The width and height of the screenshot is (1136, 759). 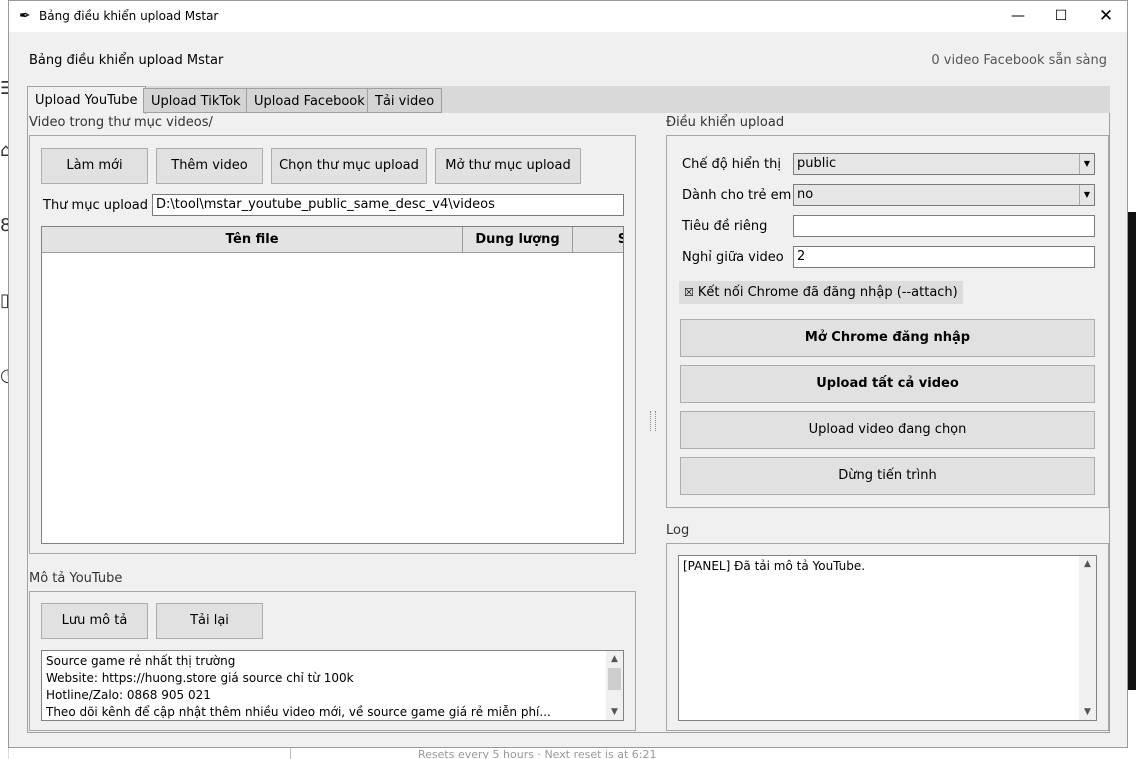 I want to click on custom-title-field, so click(x=944, y=226).